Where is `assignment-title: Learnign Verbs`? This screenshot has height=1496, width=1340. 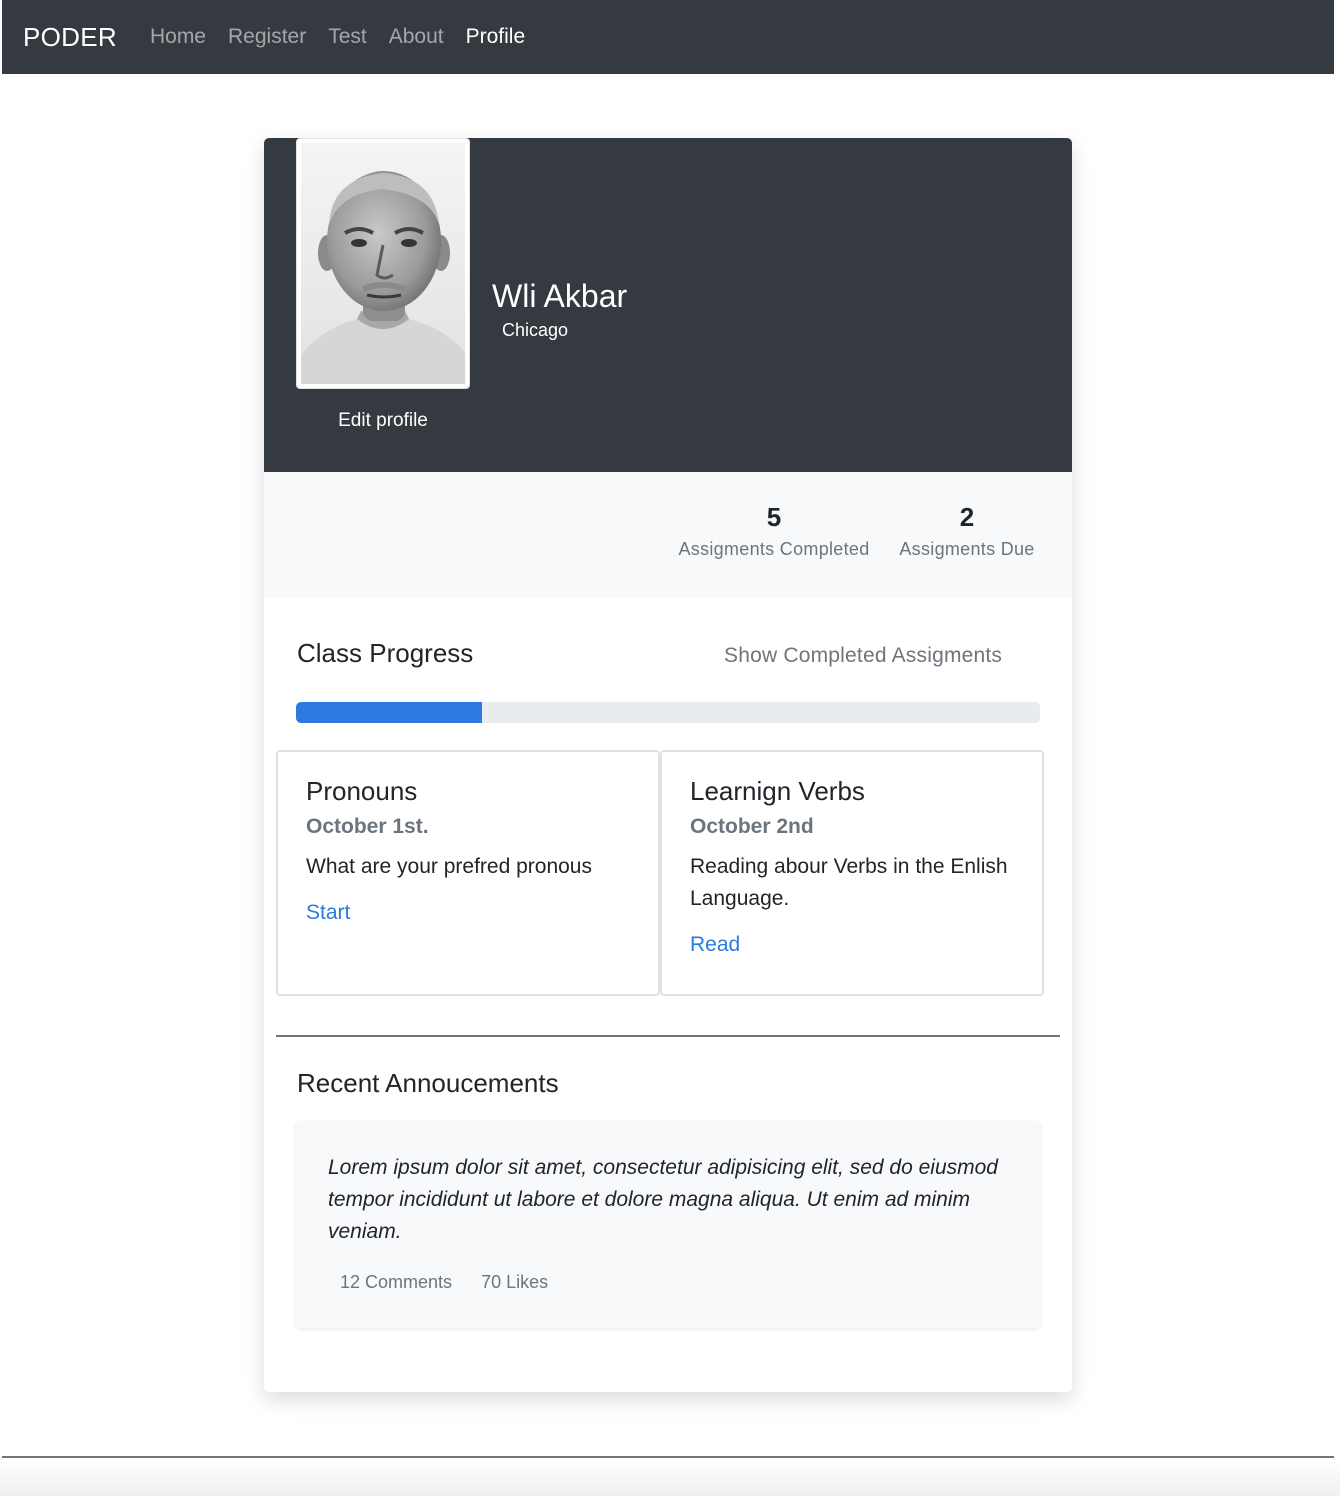 assignment-title: Learnign Verbs is located at coordinates (777, 791).